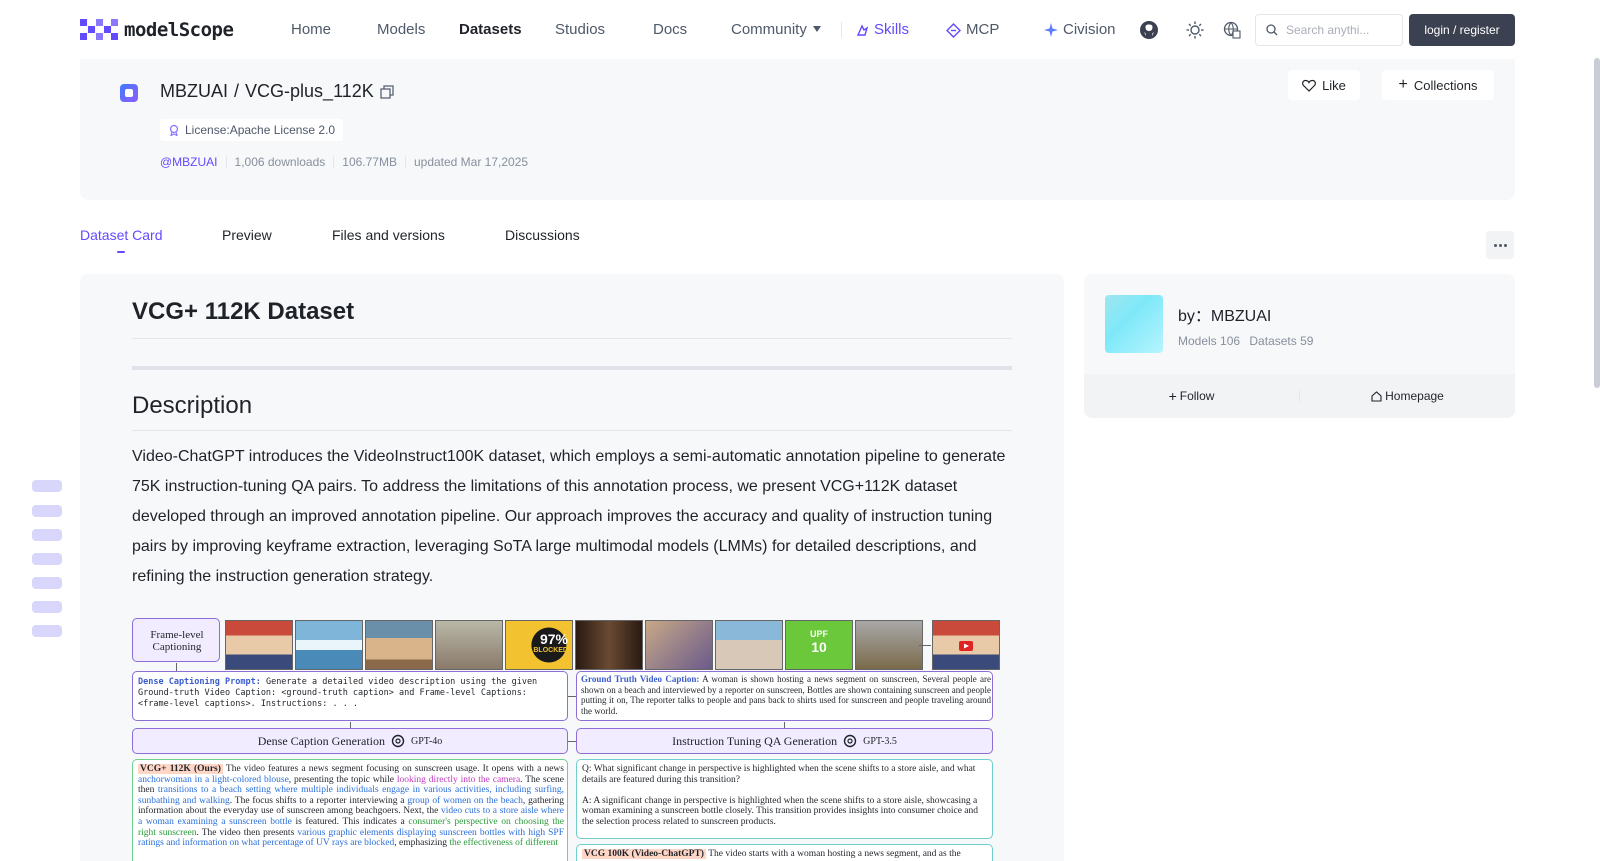  What do you see at coordinates (784, 741) in the screenshot?
I see `qa-generation-box: Instruction Tuning QA Generation GPT-3.5` at bounding box center [784, 741].